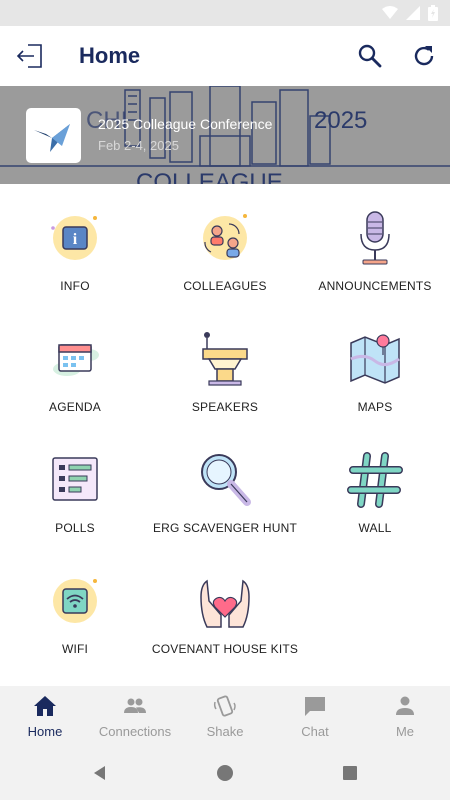  What do you see at coordinates (375, 286) in the screenshot?
I see `tile-label: ANNOUNCEMENTS` at bounding box center [375, 286].